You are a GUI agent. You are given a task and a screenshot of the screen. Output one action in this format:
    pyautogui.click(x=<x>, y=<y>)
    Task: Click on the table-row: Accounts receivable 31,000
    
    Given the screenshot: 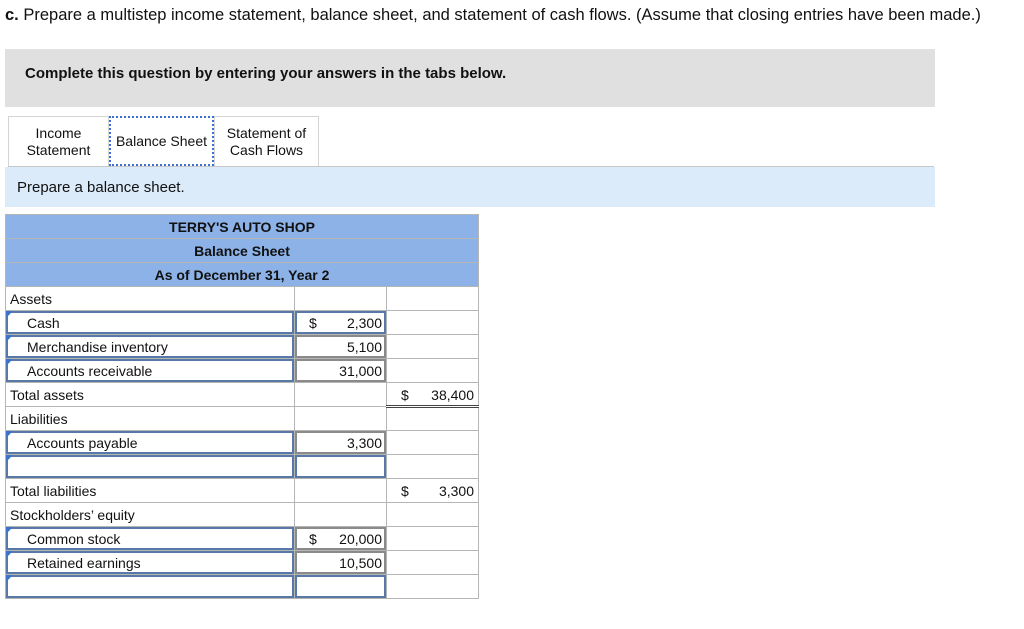 What is the action you would take?
    pyautogui.click(x=242, y=370)
    